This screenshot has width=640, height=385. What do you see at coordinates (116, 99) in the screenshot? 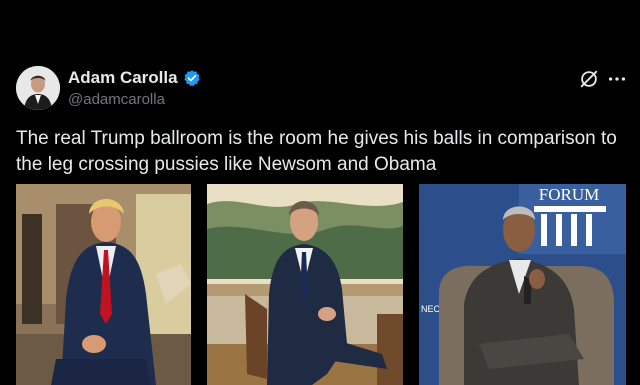
I see `author-handle: @adamcarolla` at bounding box center [116, 99].